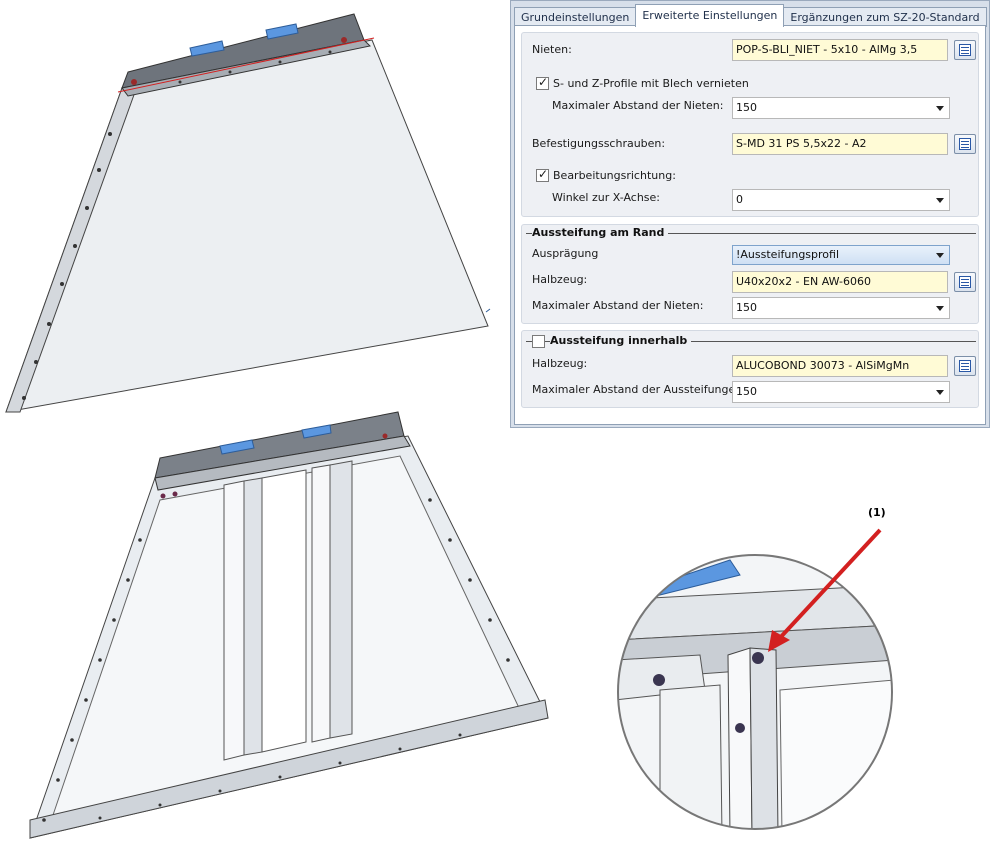 Image resolution: width=991 pixels, height=842 pixels. Describe the element at coordinates (560, 363) in the screenshot. I see `innen-halbzeug-label: Halbzeug:` at that location.